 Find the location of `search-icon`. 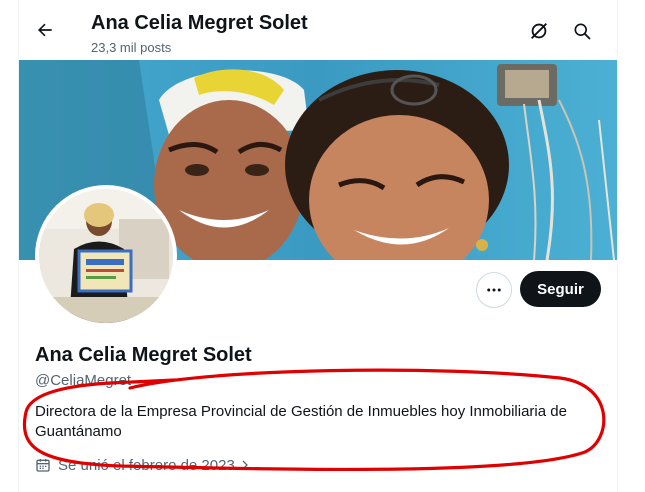

search-icon is located at coordinates (582, 31).